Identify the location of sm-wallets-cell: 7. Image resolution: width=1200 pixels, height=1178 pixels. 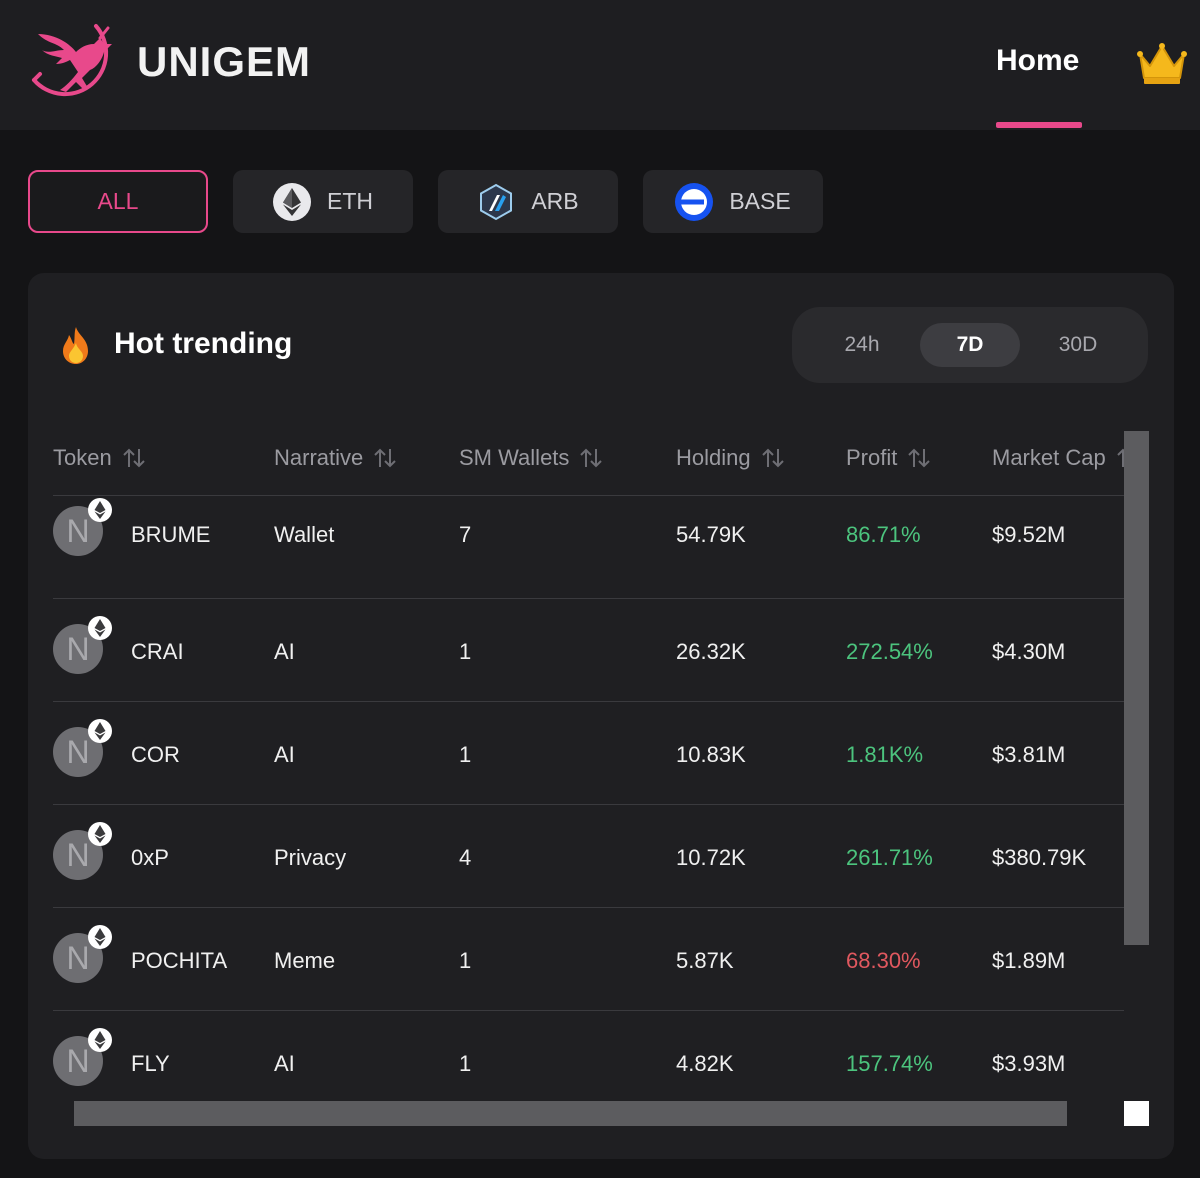
(465, 534).